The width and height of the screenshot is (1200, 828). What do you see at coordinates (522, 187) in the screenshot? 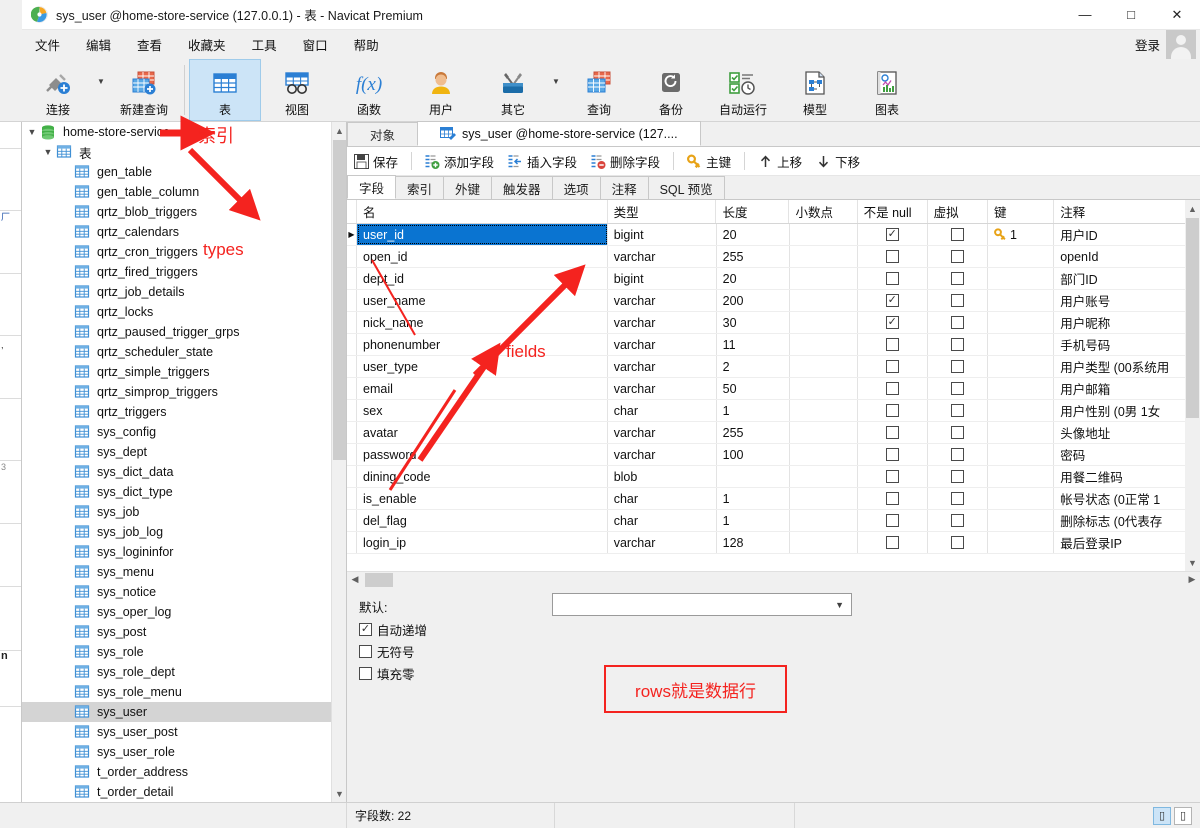
I see `sub-tab-触发器: 触发器` at bounding box center [522, 187].